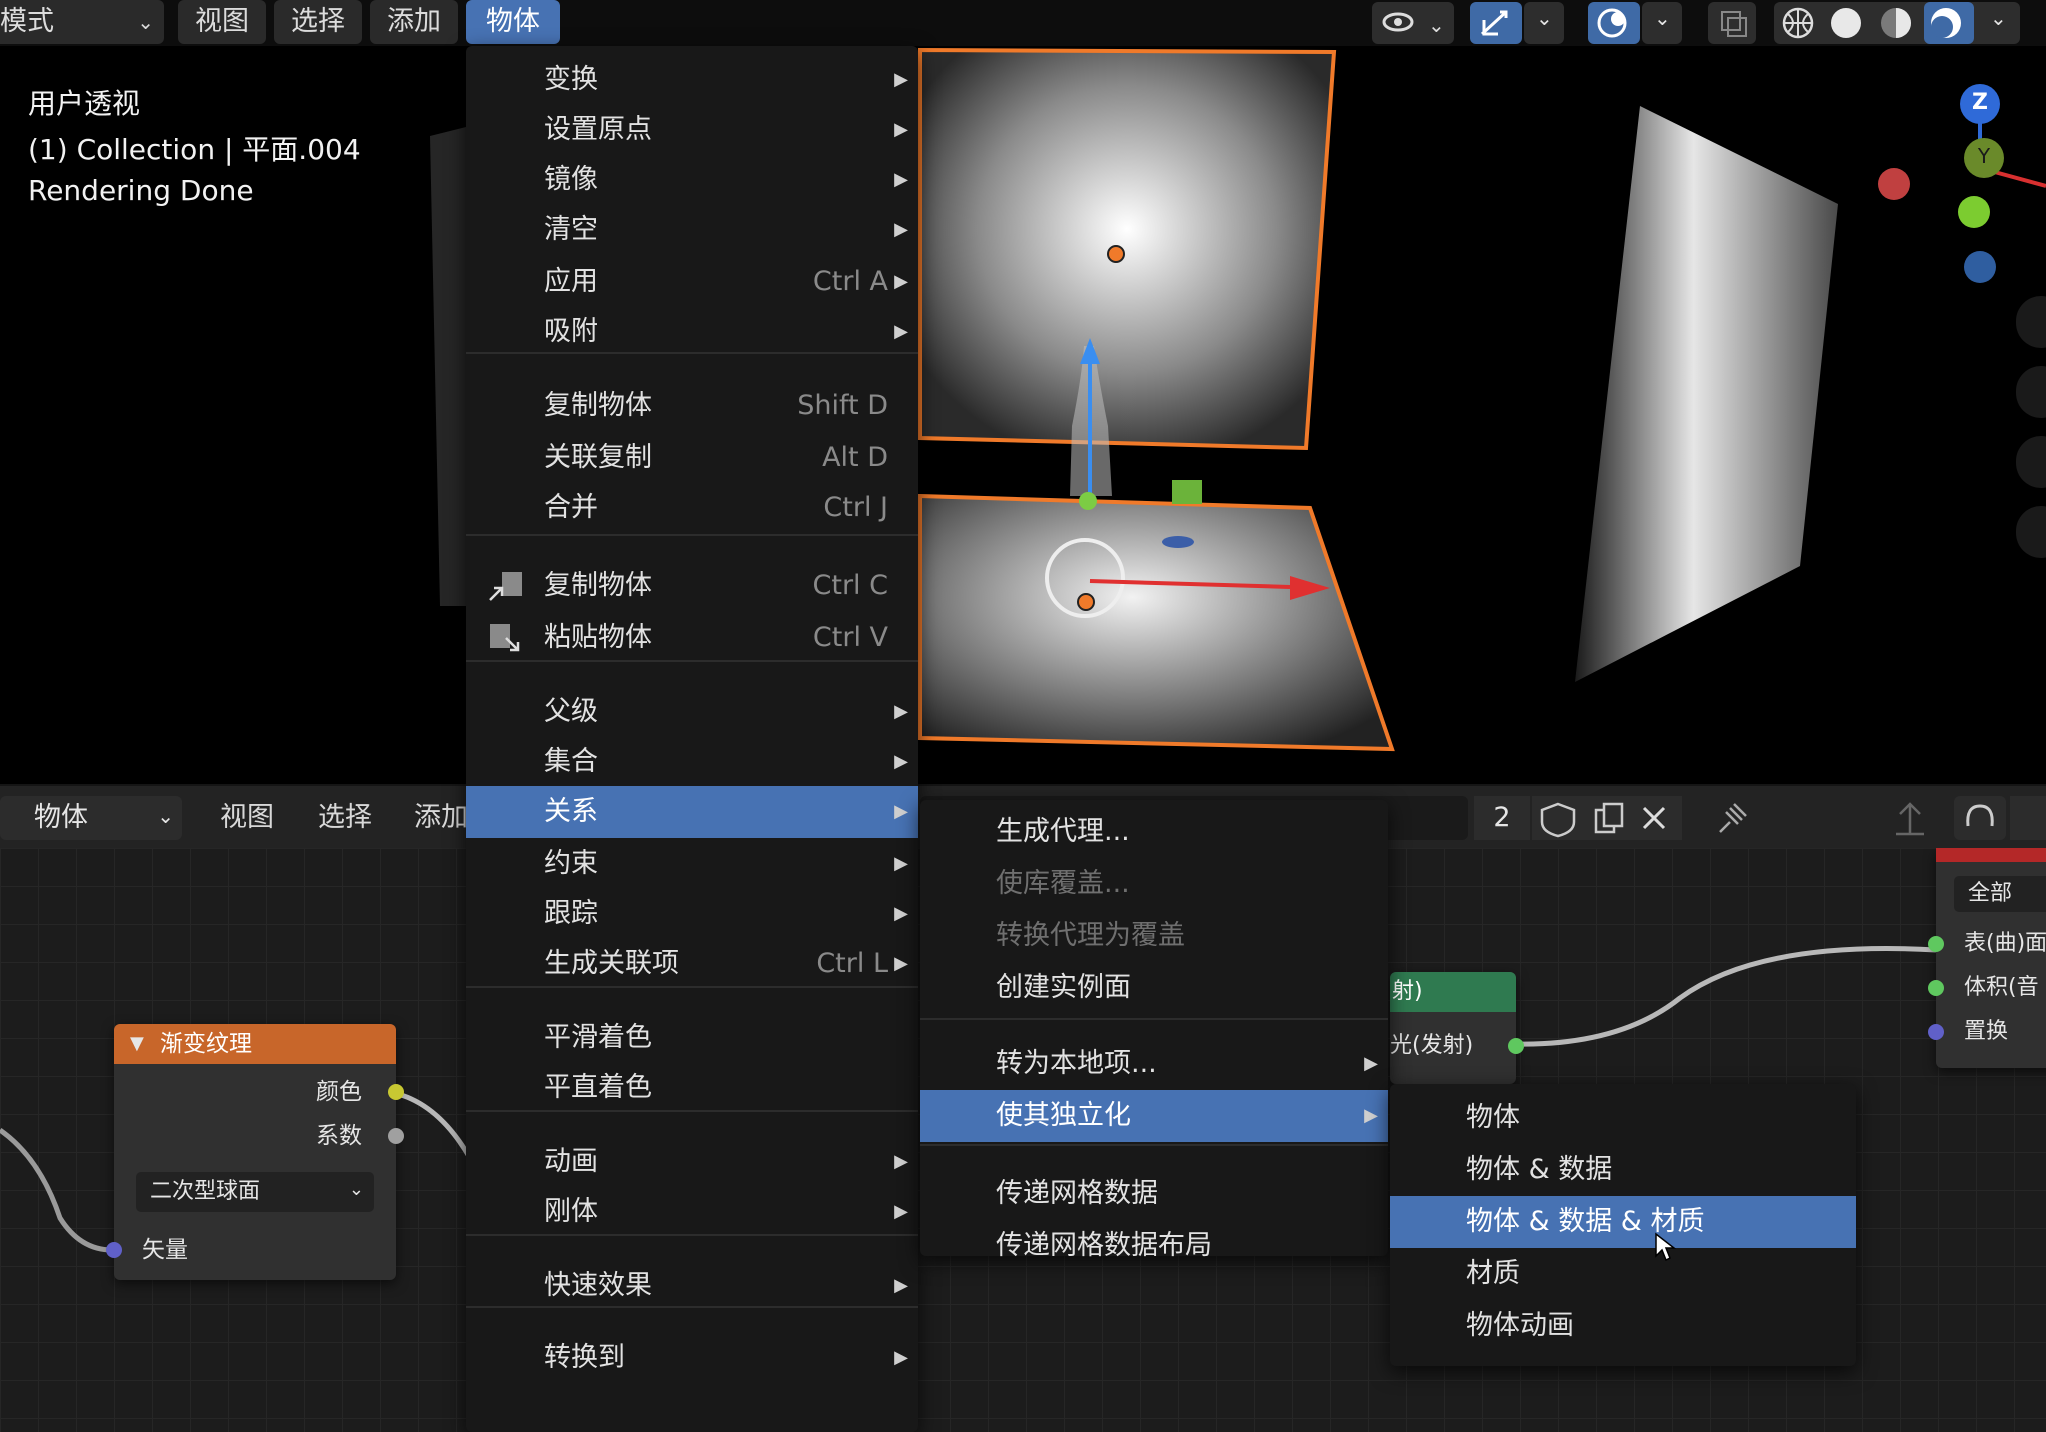 This screenshot has height=1432, width=2046. Describe the element at coordinates (692, 230) in the screenshot. I see `menu-item-clear: 清空 ▶` at that location.